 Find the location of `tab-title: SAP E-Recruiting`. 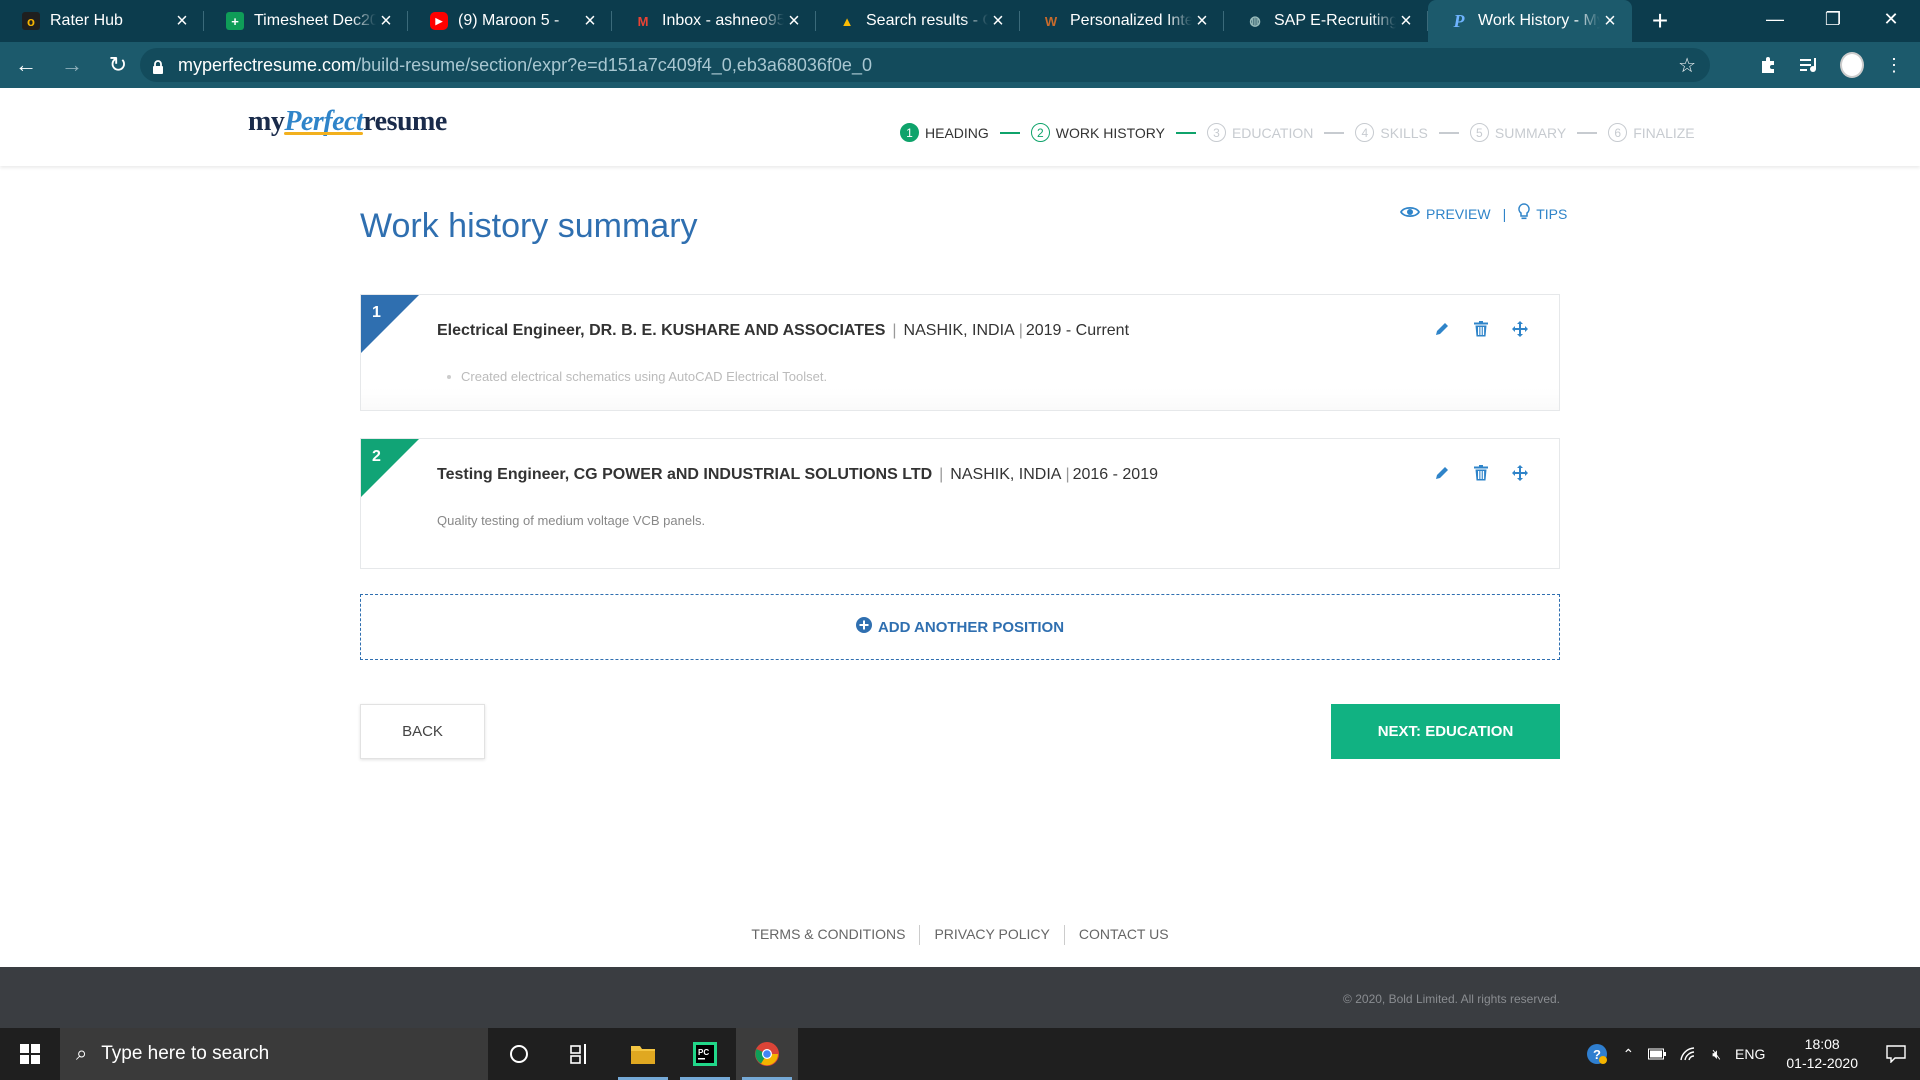

tab-title: SAP E-Recruiting is located at coordinates (1335, 20).